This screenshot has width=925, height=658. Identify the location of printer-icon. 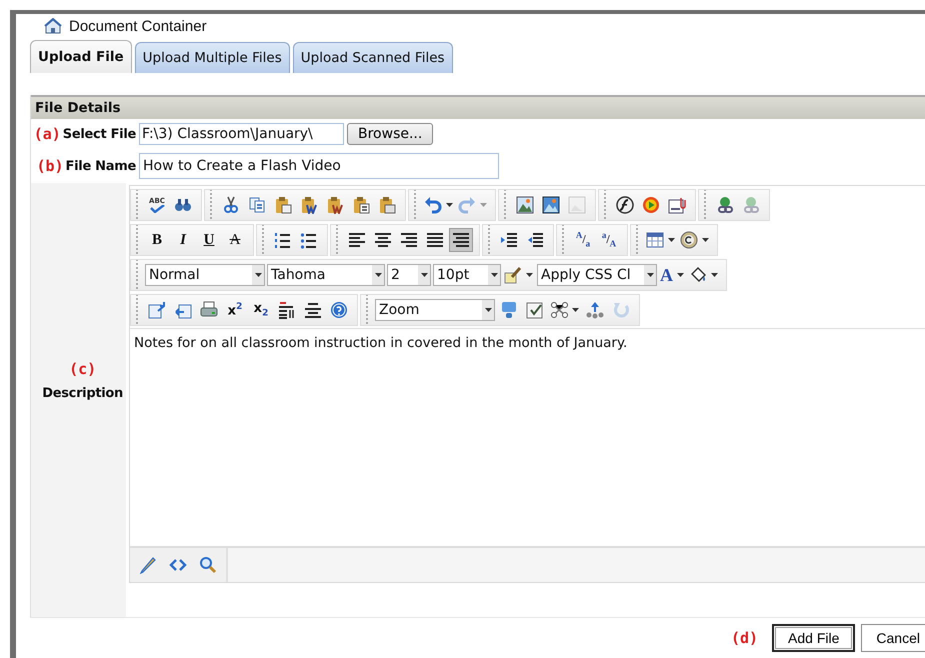
(209, 310).